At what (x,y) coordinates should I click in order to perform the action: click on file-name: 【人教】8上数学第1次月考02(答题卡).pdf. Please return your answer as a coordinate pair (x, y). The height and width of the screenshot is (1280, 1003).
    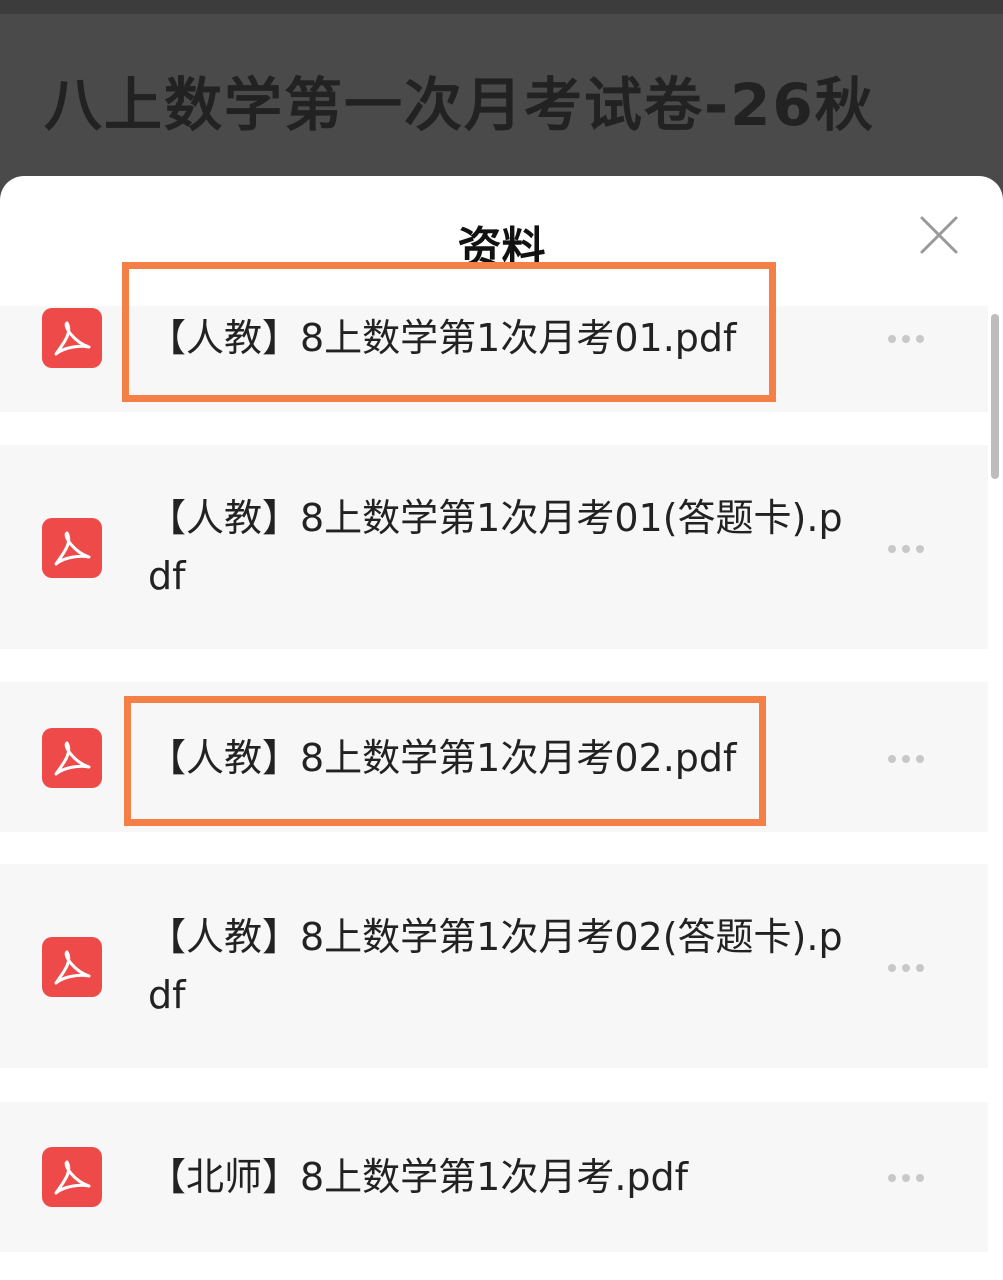
    Looking at the image, I should click on (495, 966).